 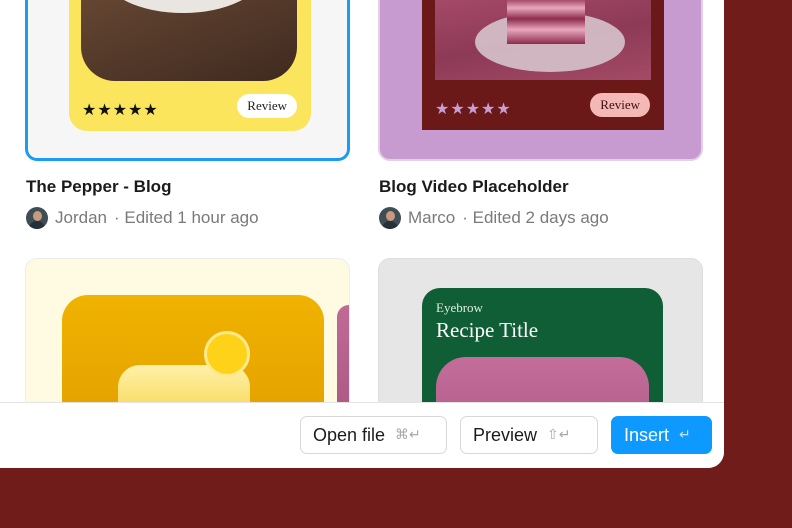 What do you see at coordinates (487, 330) in the screenshot?
I see `recipe-title: Recipe Title` at bounding box center [487, 330].